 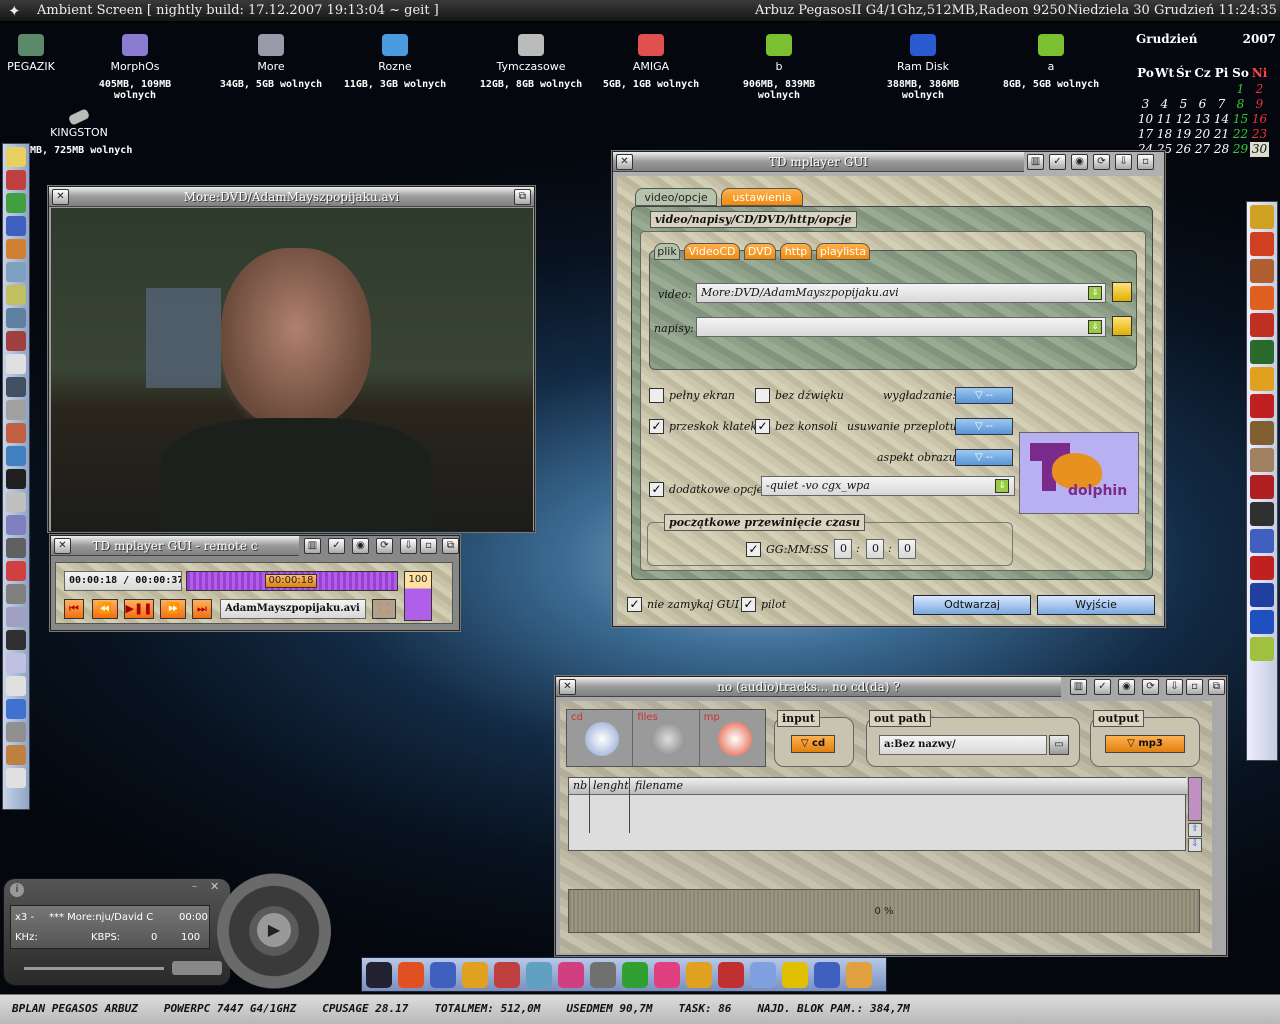 What do you see at coordinates (1145, 162) in the screenshot?
I see `iconify-button: ▫` at bounding box center [1145, 162].